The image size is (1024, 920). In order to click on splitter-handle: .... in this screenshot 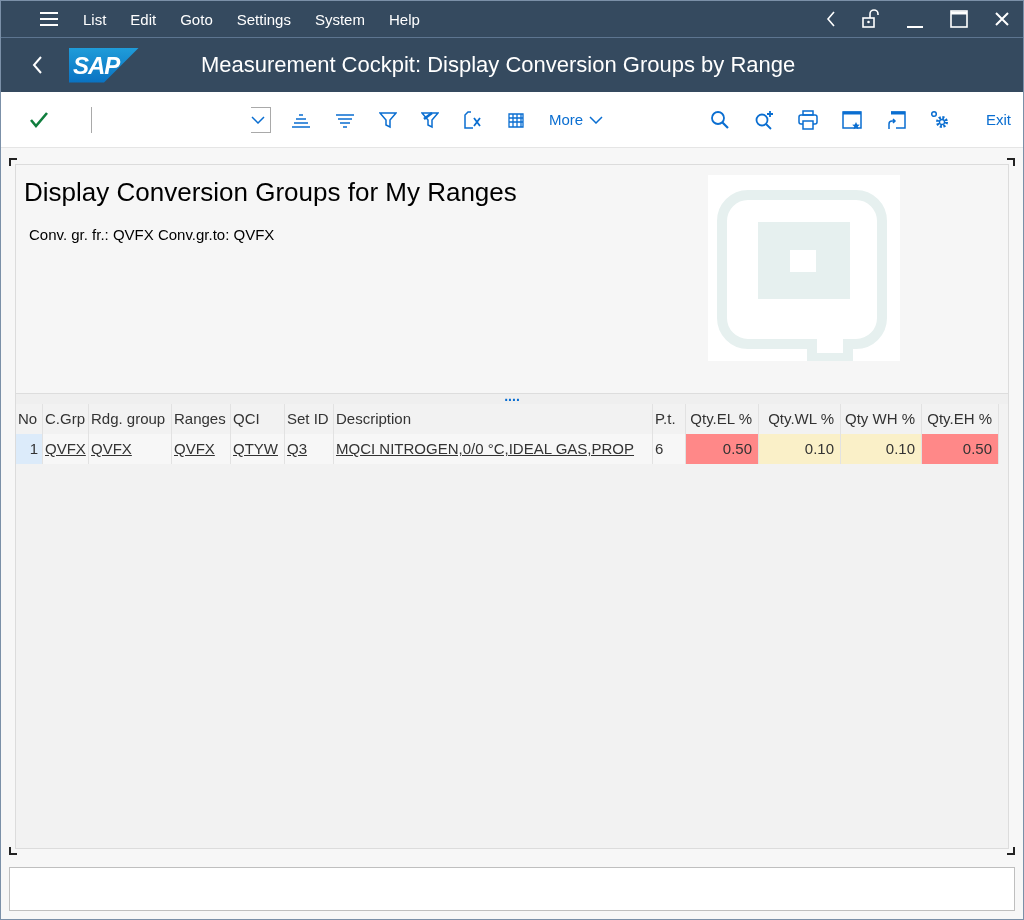, I will do `click(512, 398)`.